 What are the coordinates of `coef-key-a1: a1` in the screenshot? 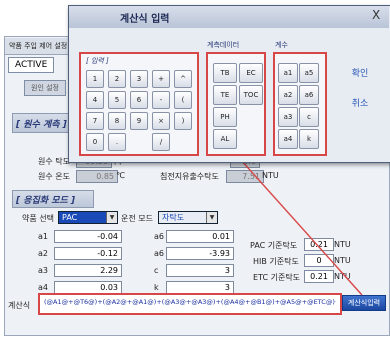 It's located at (288, 73).